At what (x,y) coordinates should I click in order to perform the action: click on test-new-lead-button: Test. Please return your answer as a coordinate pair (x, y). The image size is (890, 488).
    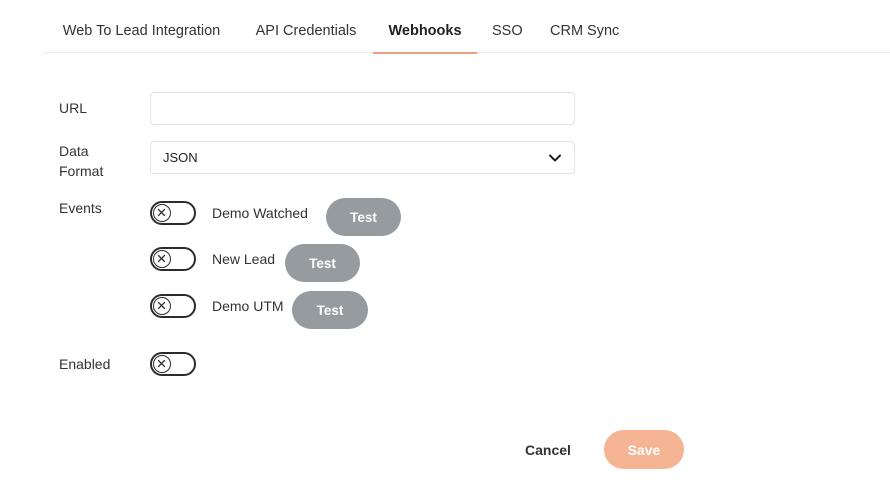
    Looking at the image, I should click on (322, 263).